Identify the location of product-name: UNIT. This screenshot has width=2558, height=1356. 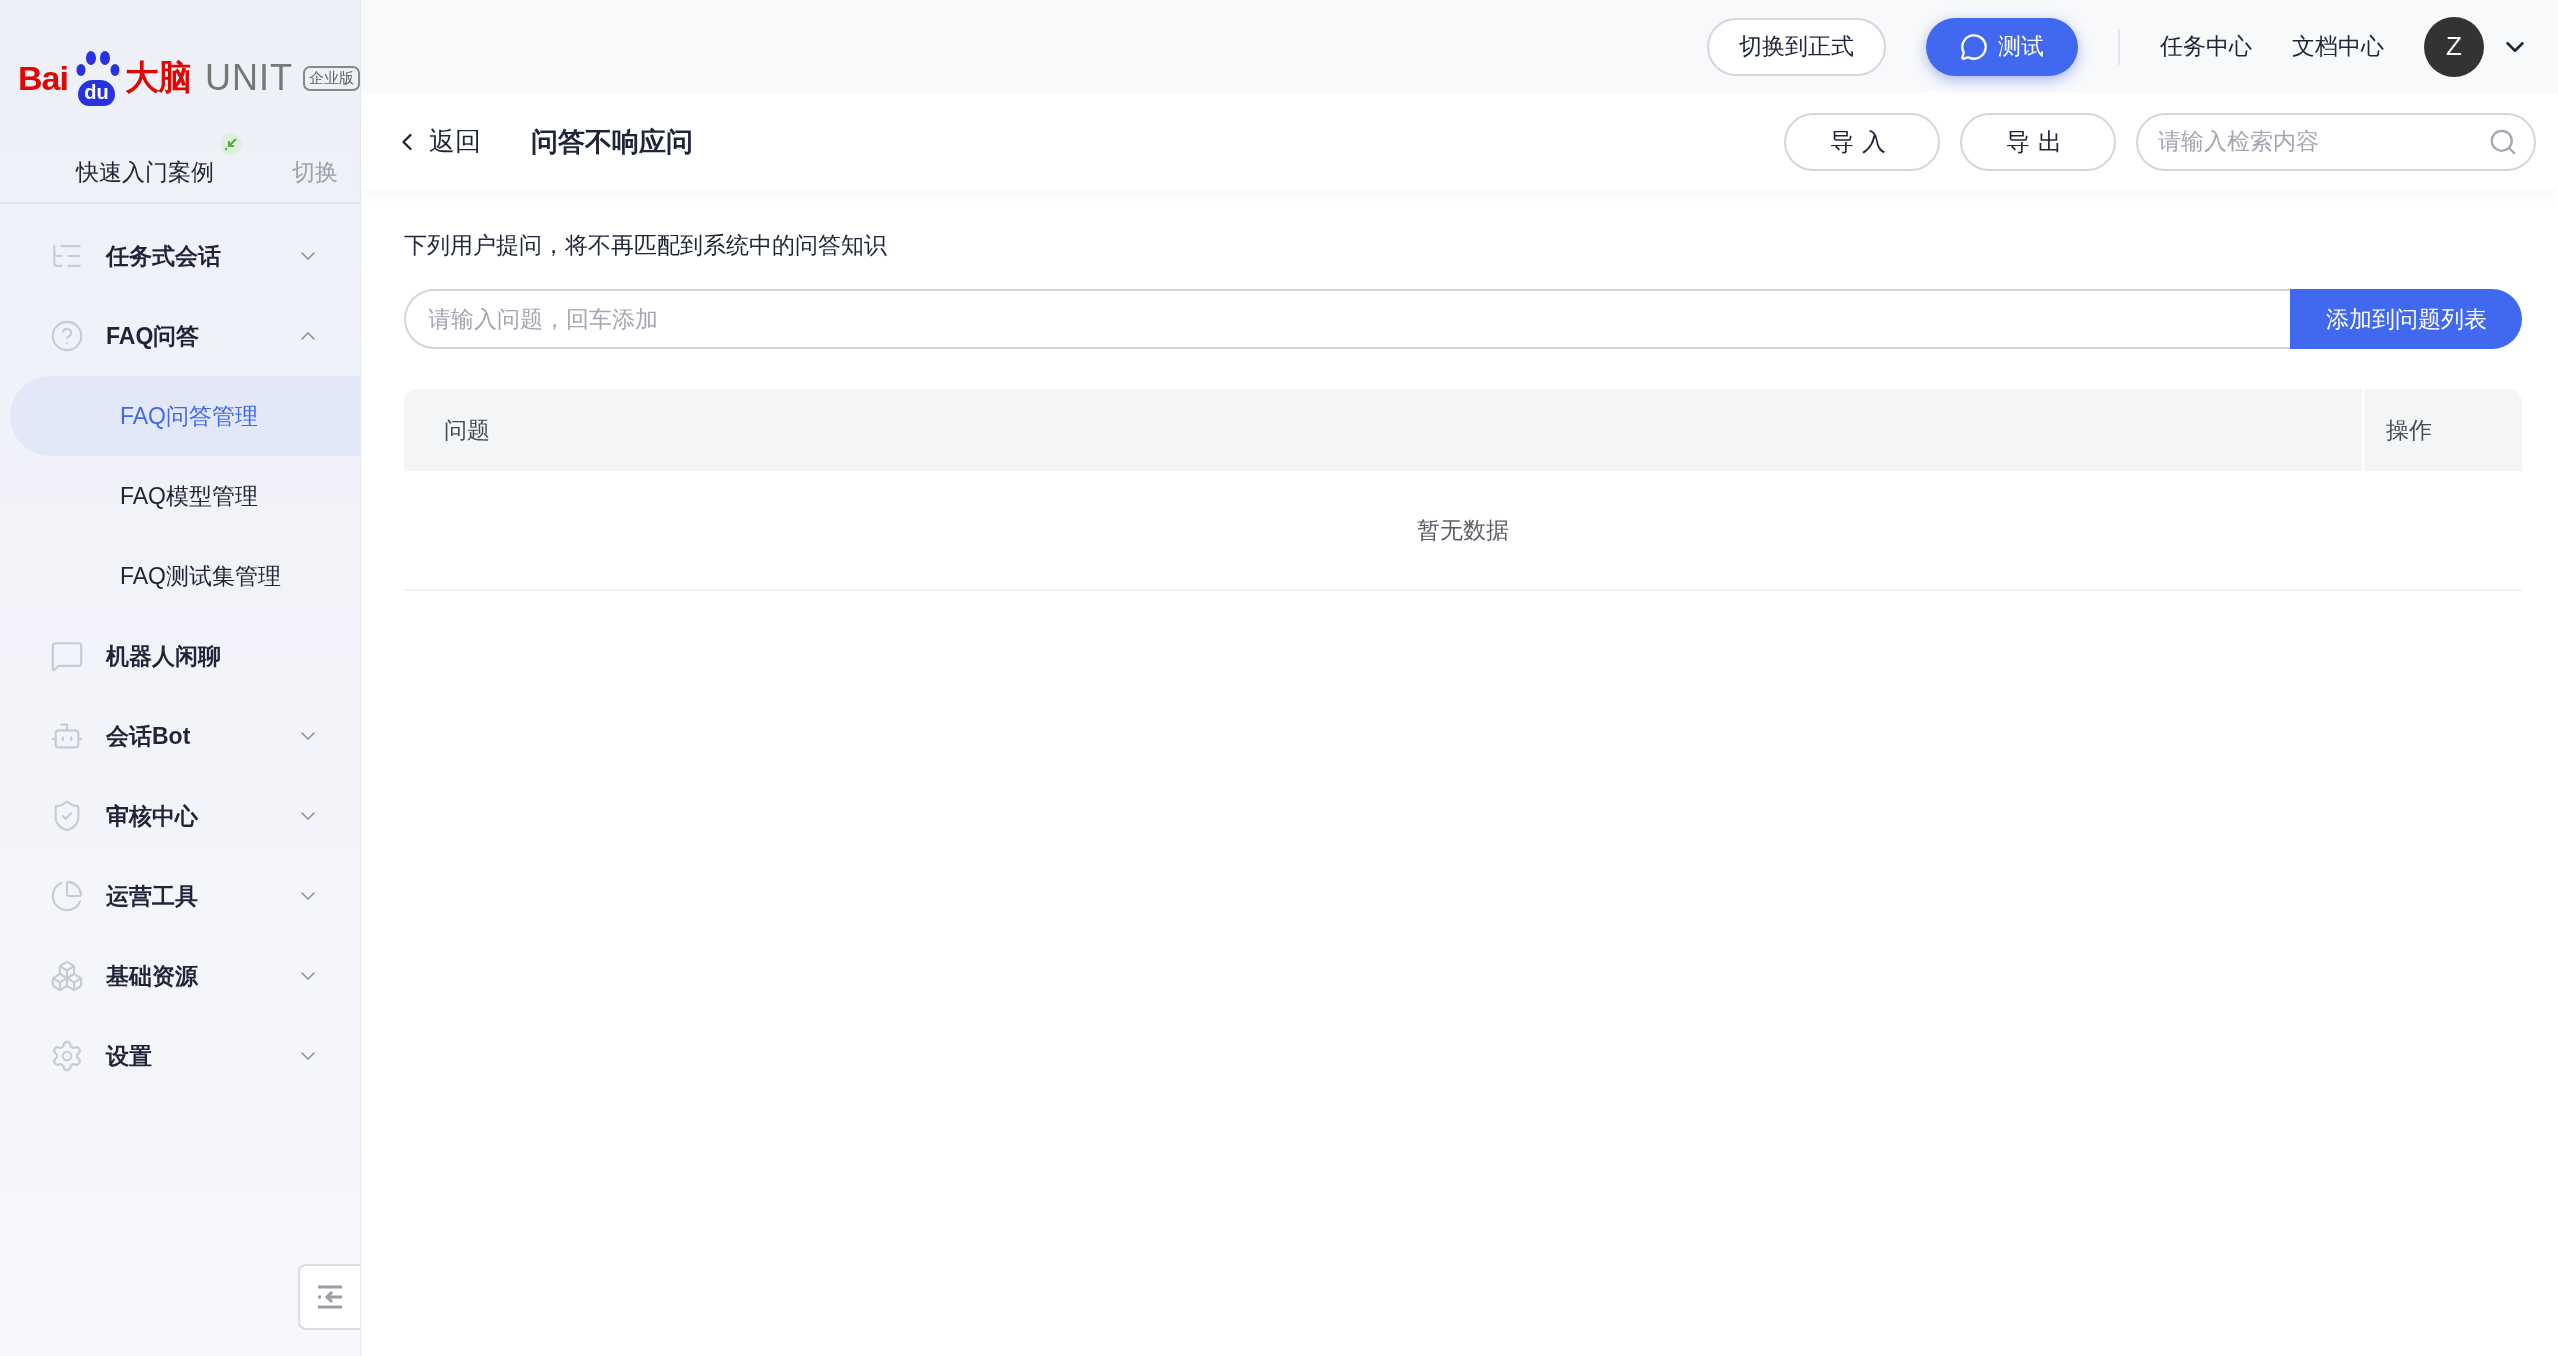
(249, 78).